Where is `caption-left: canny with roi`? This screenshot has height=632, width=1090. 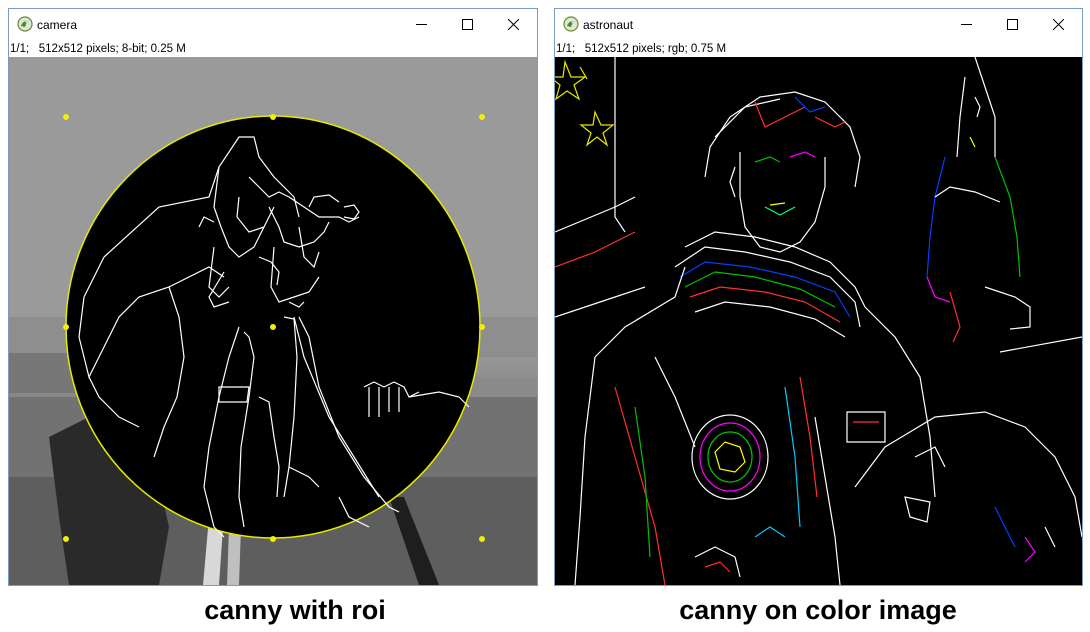
caption-left: canny with roi is located at coordinates (295, 610).